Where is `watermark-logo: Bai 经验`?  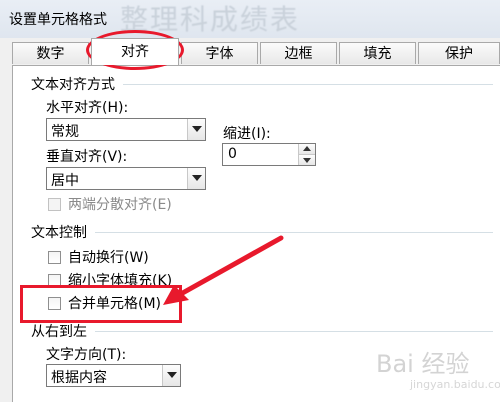
watermark-logo: Bai 经验 is located at coordinates (423, 364).